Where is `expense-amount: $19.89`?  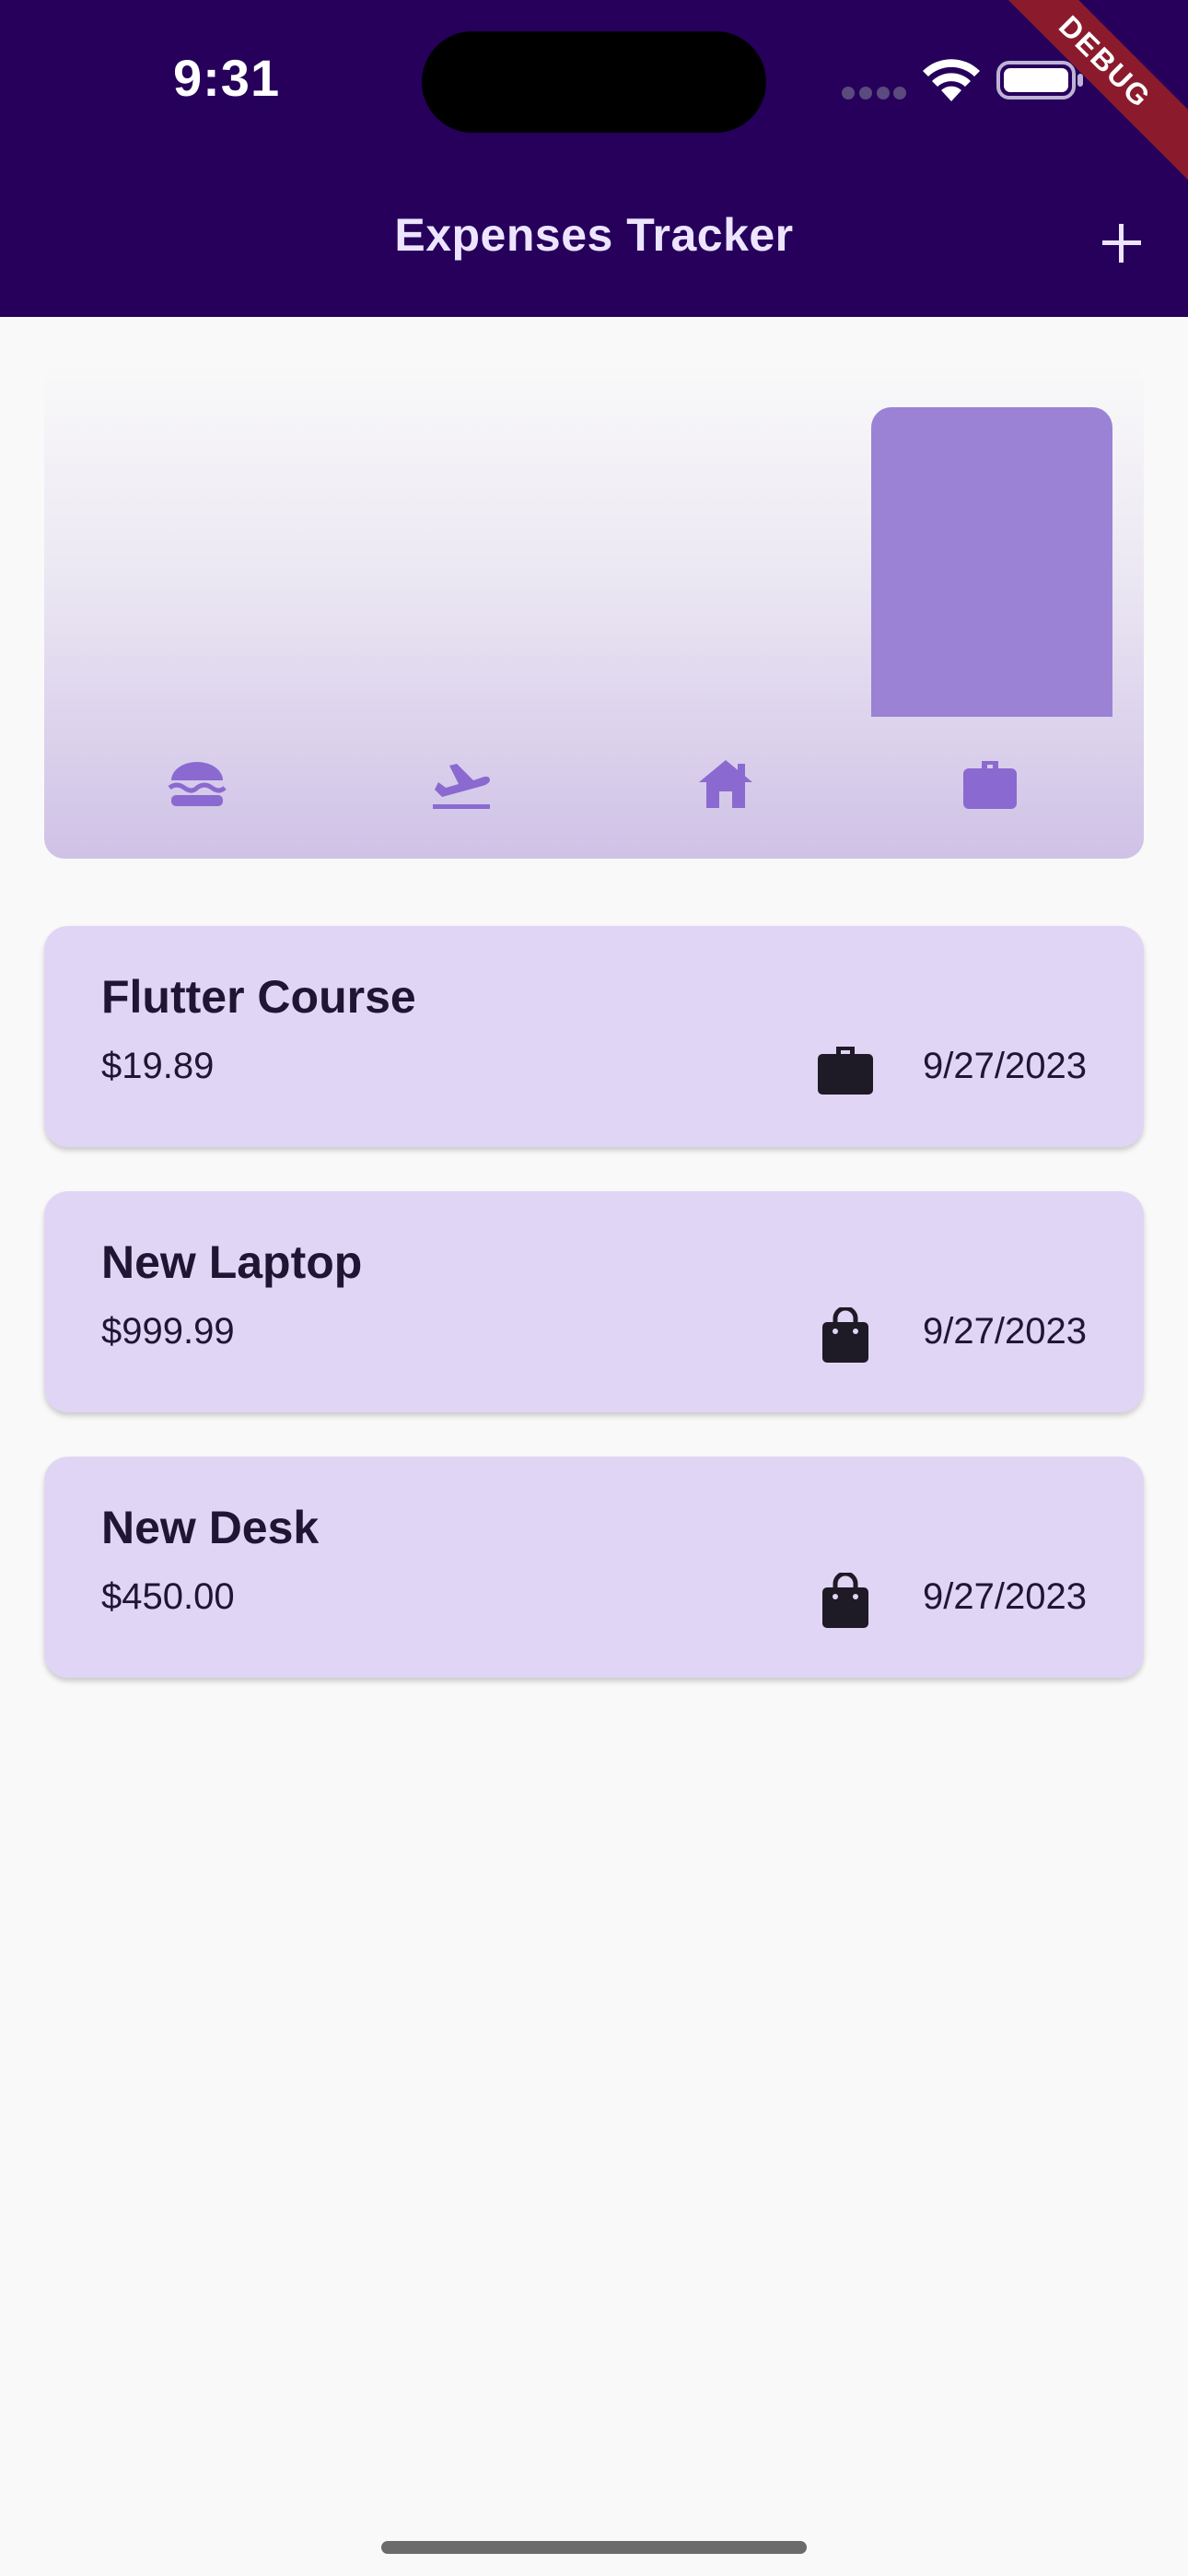
expense-amount: $19.89 is located at coordinates (158, 1066).